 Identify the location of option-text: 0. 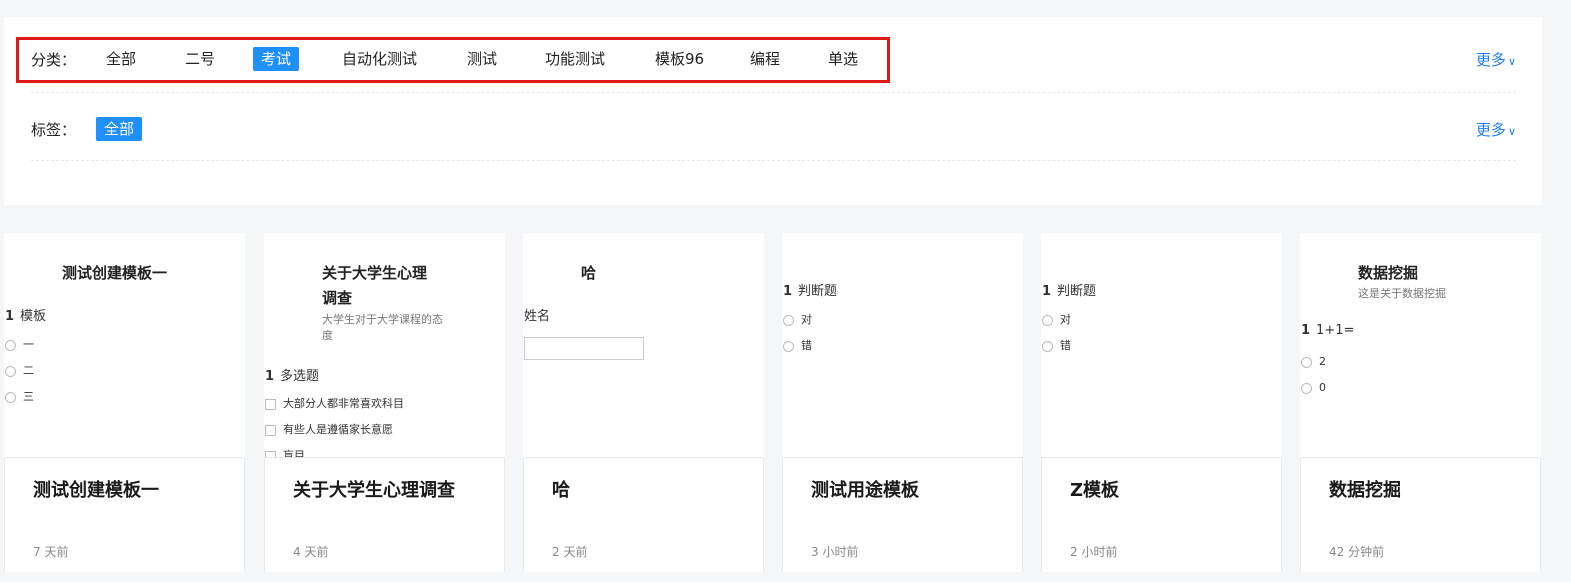
(1322, 387).